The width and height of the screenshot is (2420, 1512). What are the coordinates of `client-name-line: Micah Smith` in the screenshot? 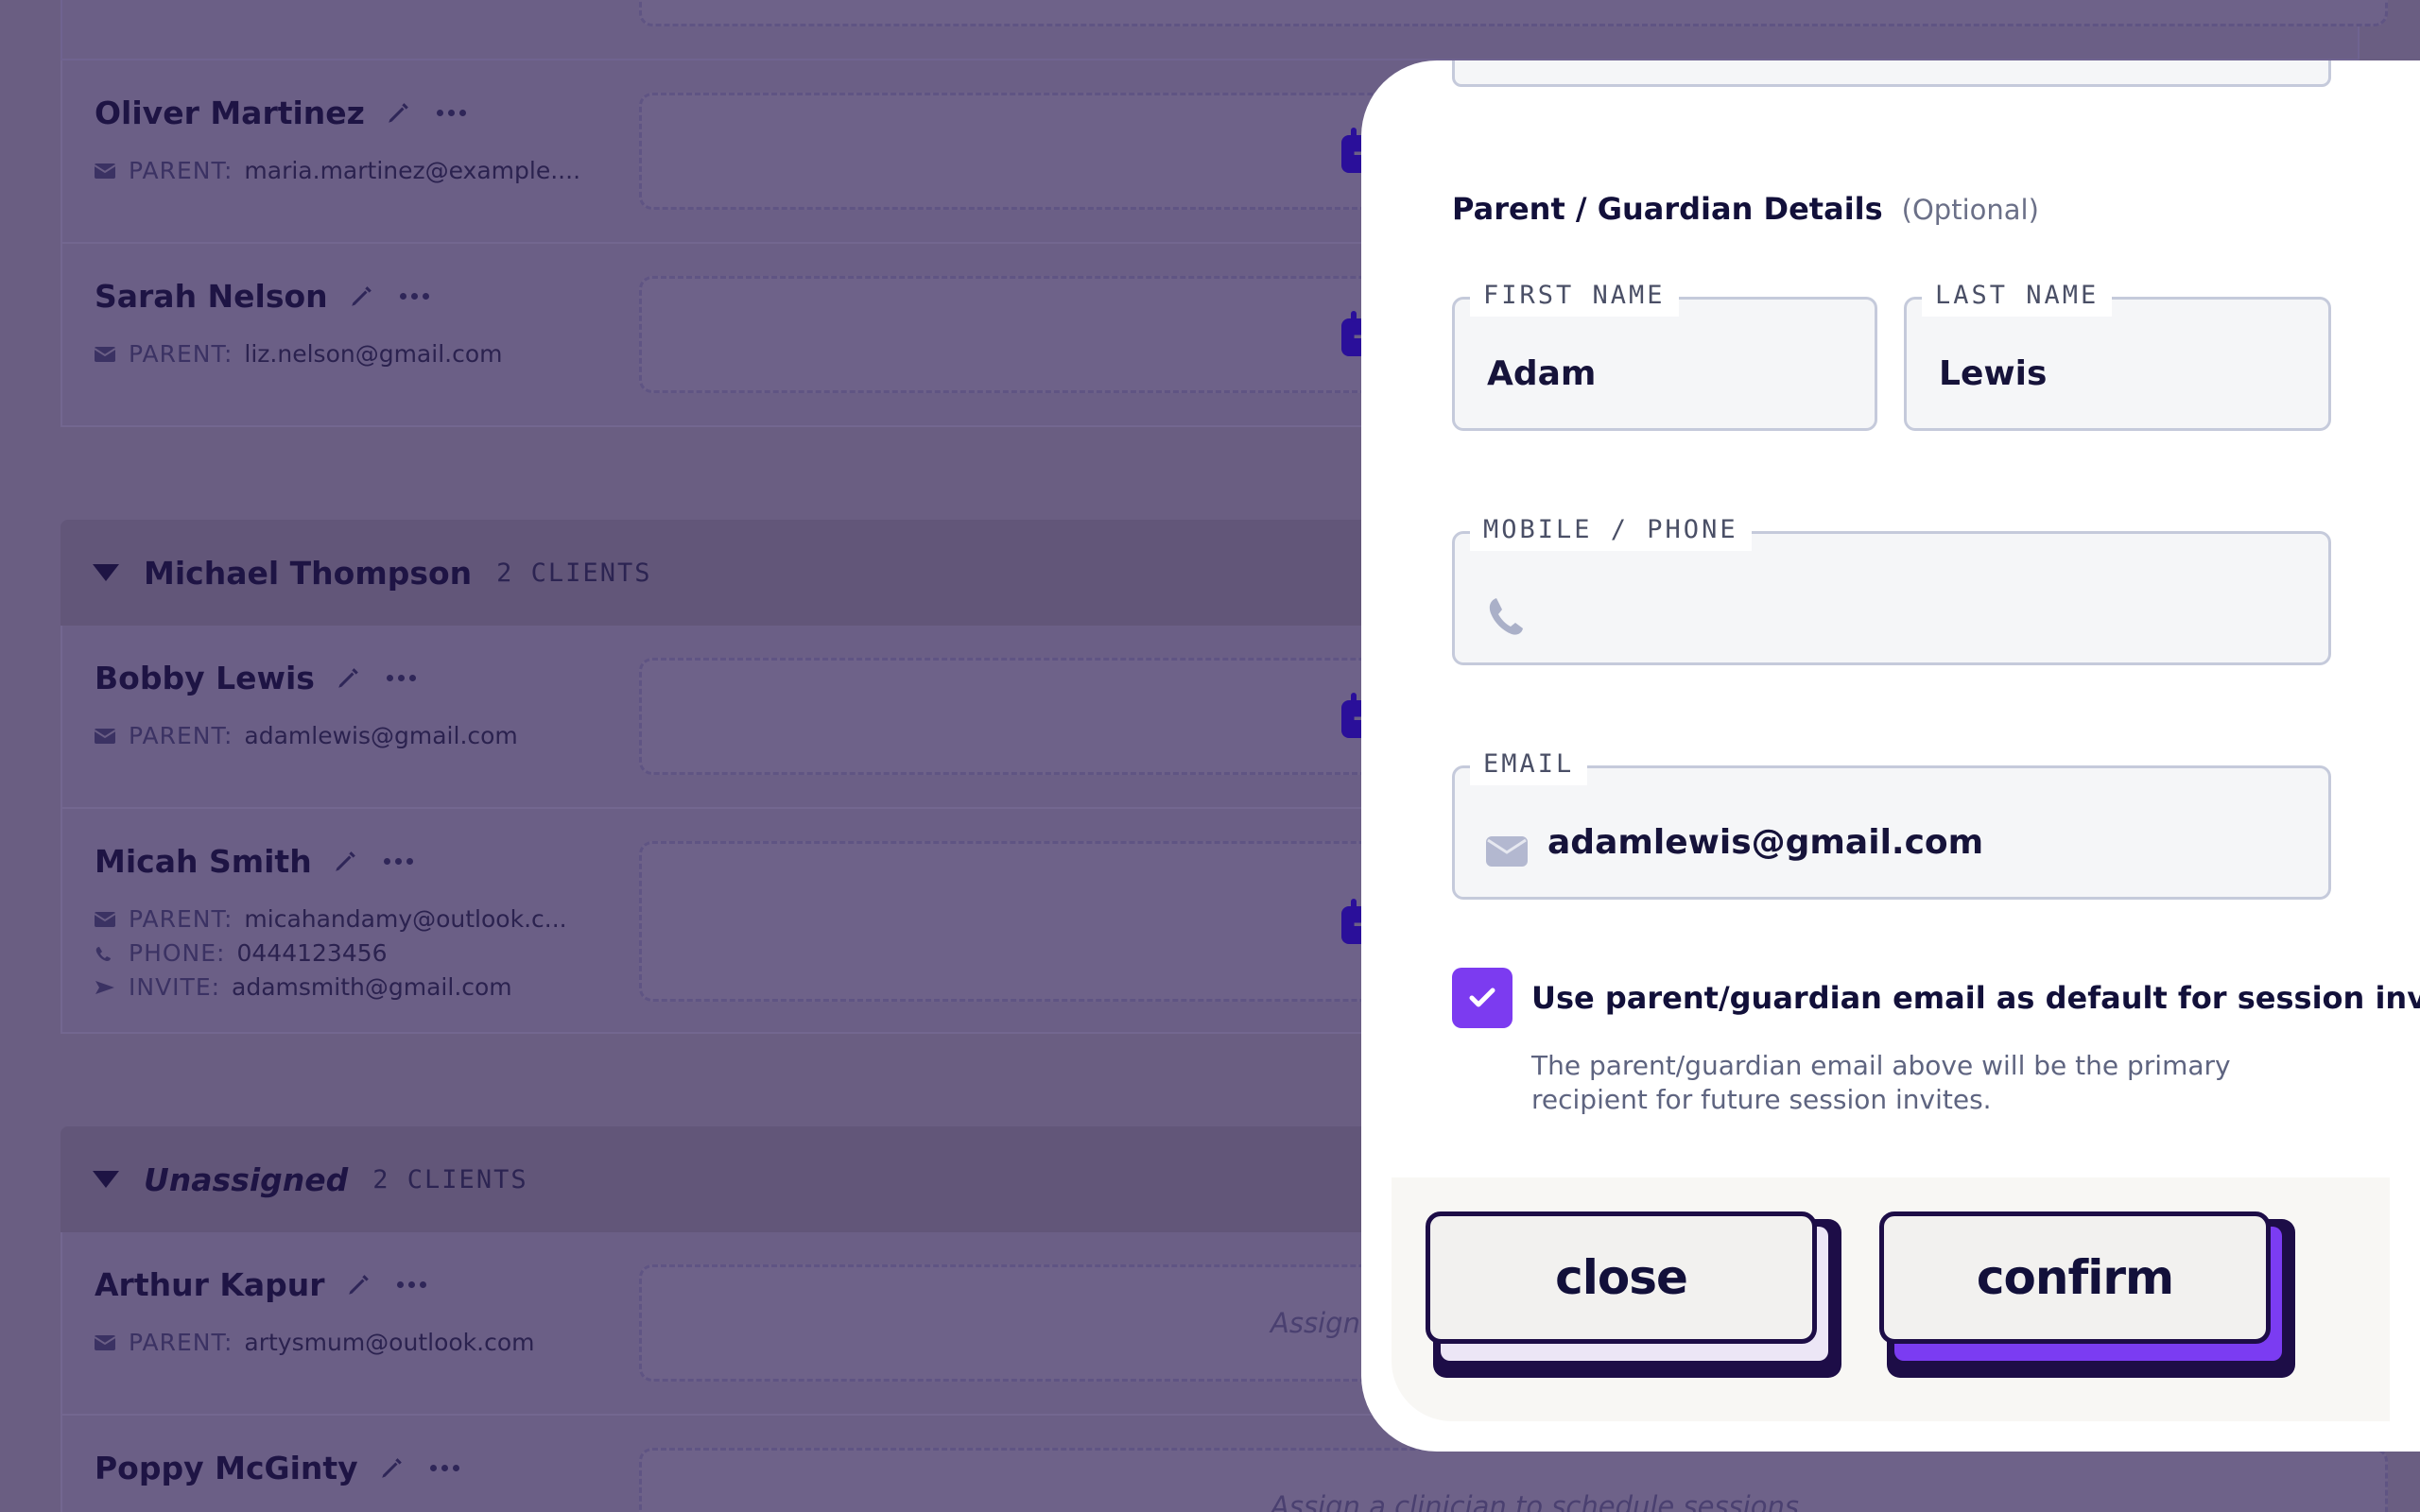 It's located at (254, 861).